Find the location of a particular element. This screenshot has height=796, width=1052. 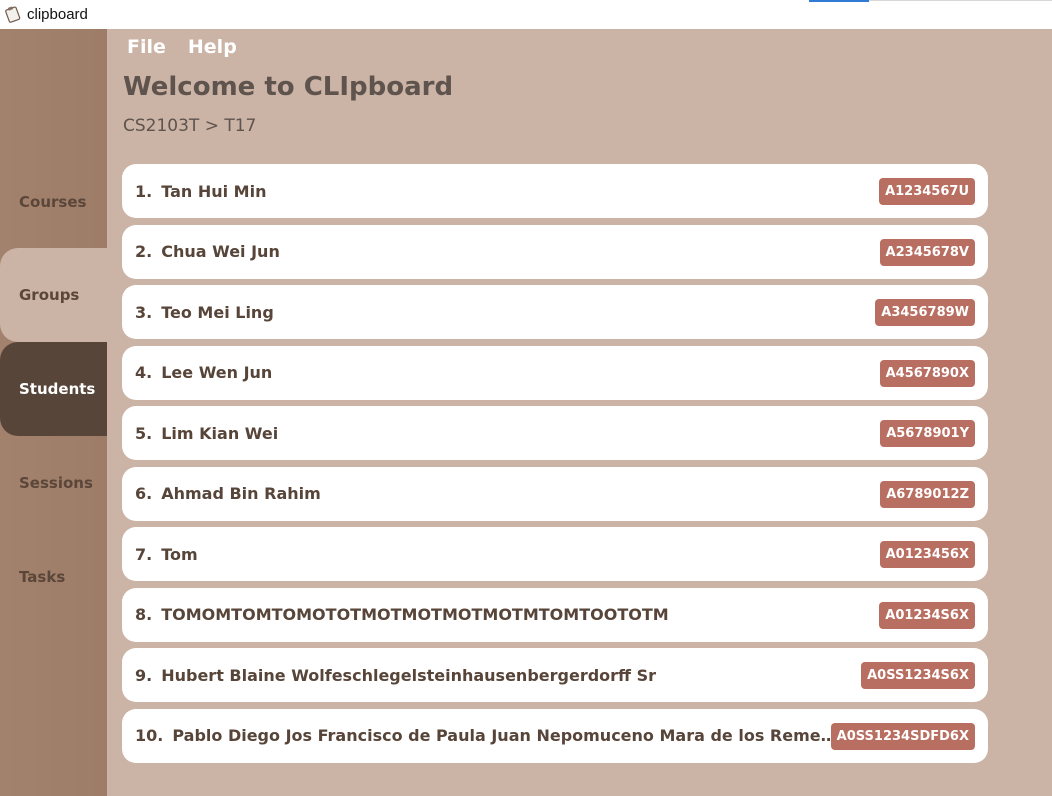

student-id-badge: A3456789W is located at coordinates (925, 312).